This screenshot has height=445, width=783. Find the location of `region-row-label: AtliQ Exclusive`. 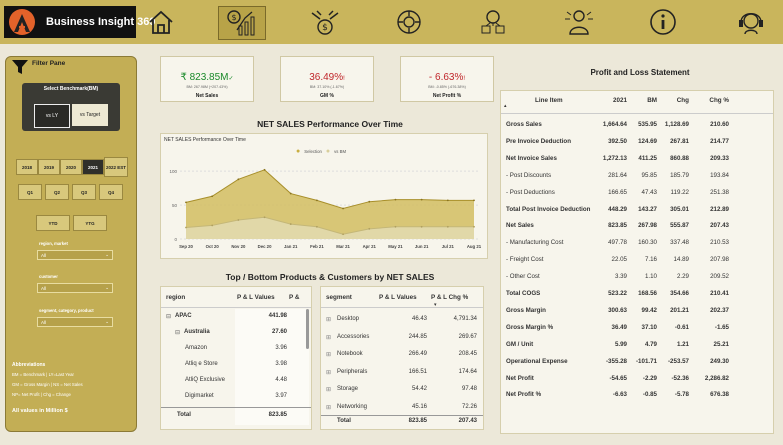

region-row-label: AtliQ Exclusive is located at coordinates (205, 380).